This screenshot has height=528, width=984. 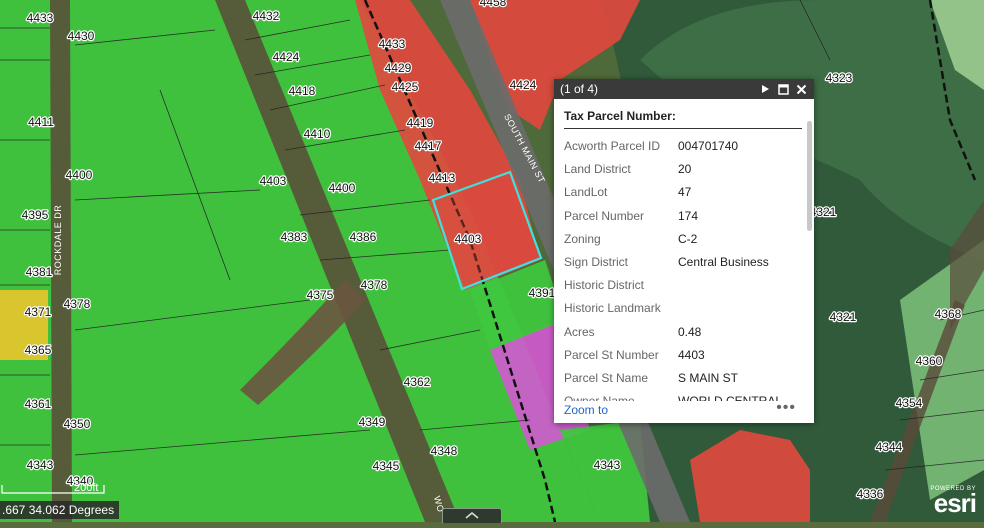 I want to click on parcel-number-label: 4432, so click(x=266, y=16).